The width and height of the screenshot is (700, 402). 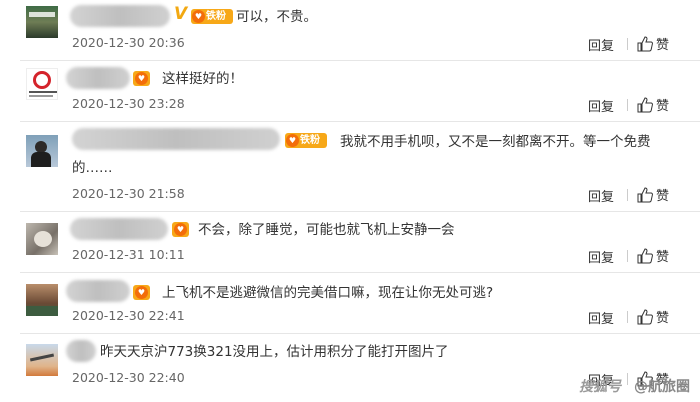 What do you see at coordinates (274, 352) in the screenshot?
I see `comment-text: 昨天天京沪773换321没用上，估计用积分了能打开图片了` at bounding box center [274, 352].